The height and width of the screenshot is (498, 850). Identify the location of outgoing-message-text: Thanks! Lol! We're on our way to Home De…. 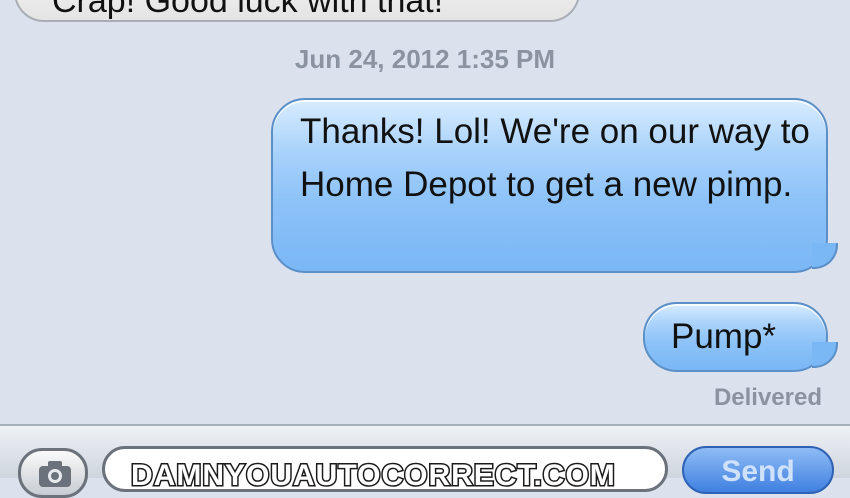
(555, 158).